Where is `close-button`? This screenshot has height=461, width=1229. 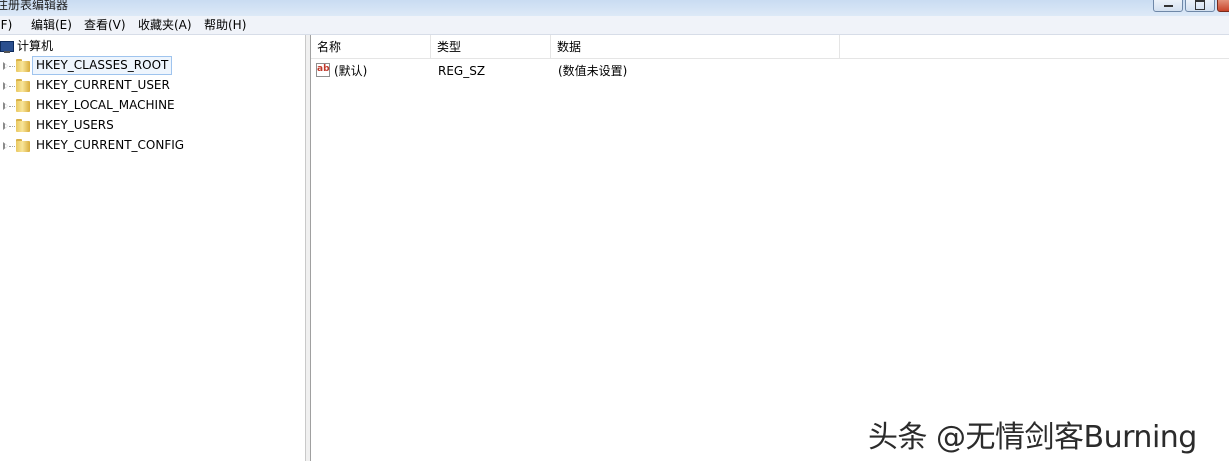
close-button is located at coordinates (1223, 6).